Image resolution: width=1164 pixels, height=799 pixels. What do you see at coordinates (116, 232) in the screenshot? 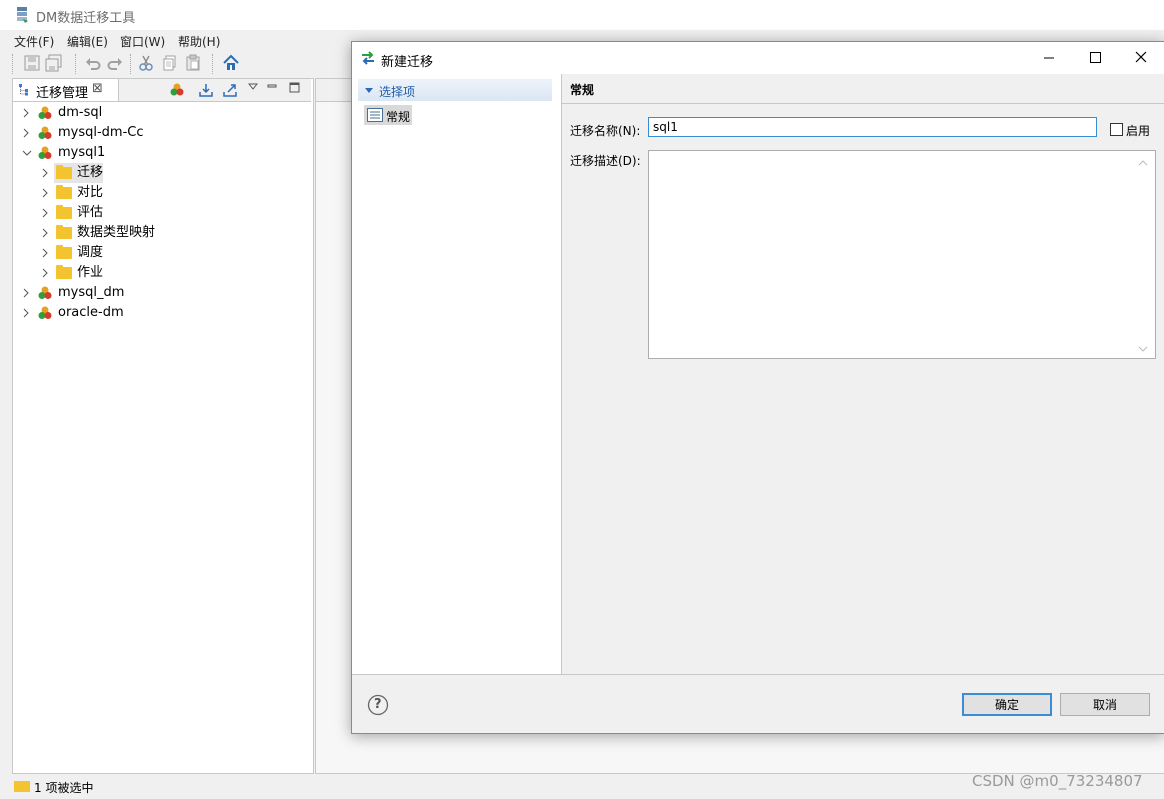
I see `tree-label: 数据类型映射` at bounding box center [116, 232].